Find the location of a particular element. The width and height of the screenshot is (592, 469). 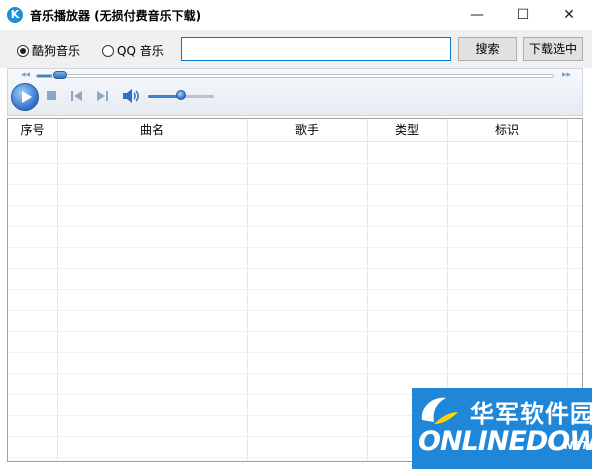

column-header-index: 序号 is located at coordinates (32, 130).